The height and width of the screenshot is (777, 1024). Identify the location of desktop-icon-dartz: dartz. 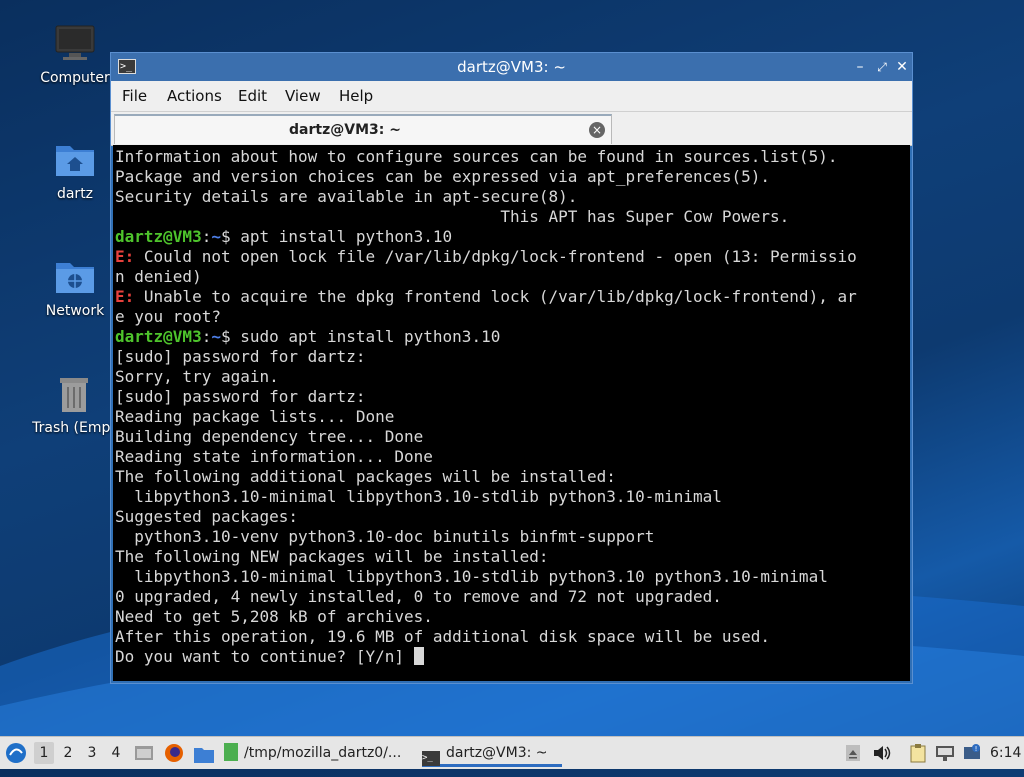
(75, 170).